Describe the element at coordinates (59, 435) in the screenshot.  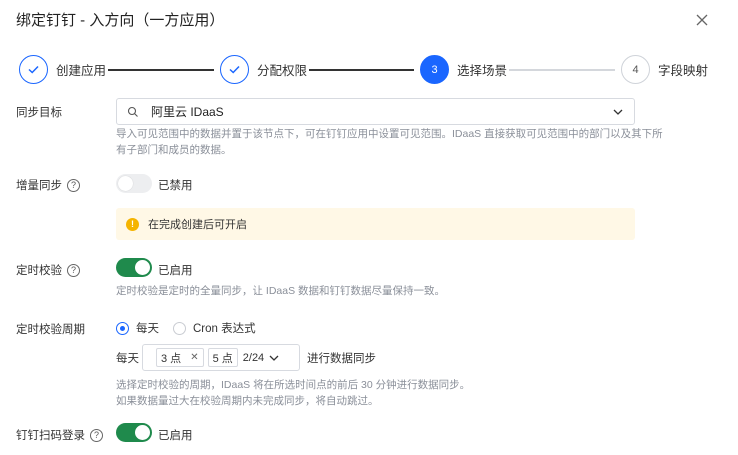
I see `qr-login-label: 钉钉扫码登录 ?` at that location.